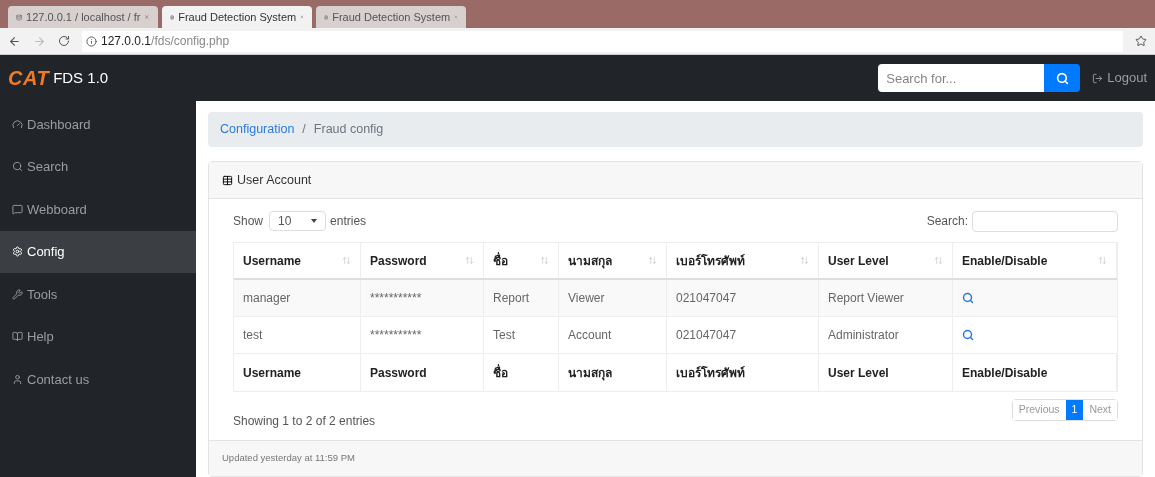 This screenshot has width=1155, height=477. I want to click on address-bar: 127.0.0.1/fds/config.php, so click(602, 41).